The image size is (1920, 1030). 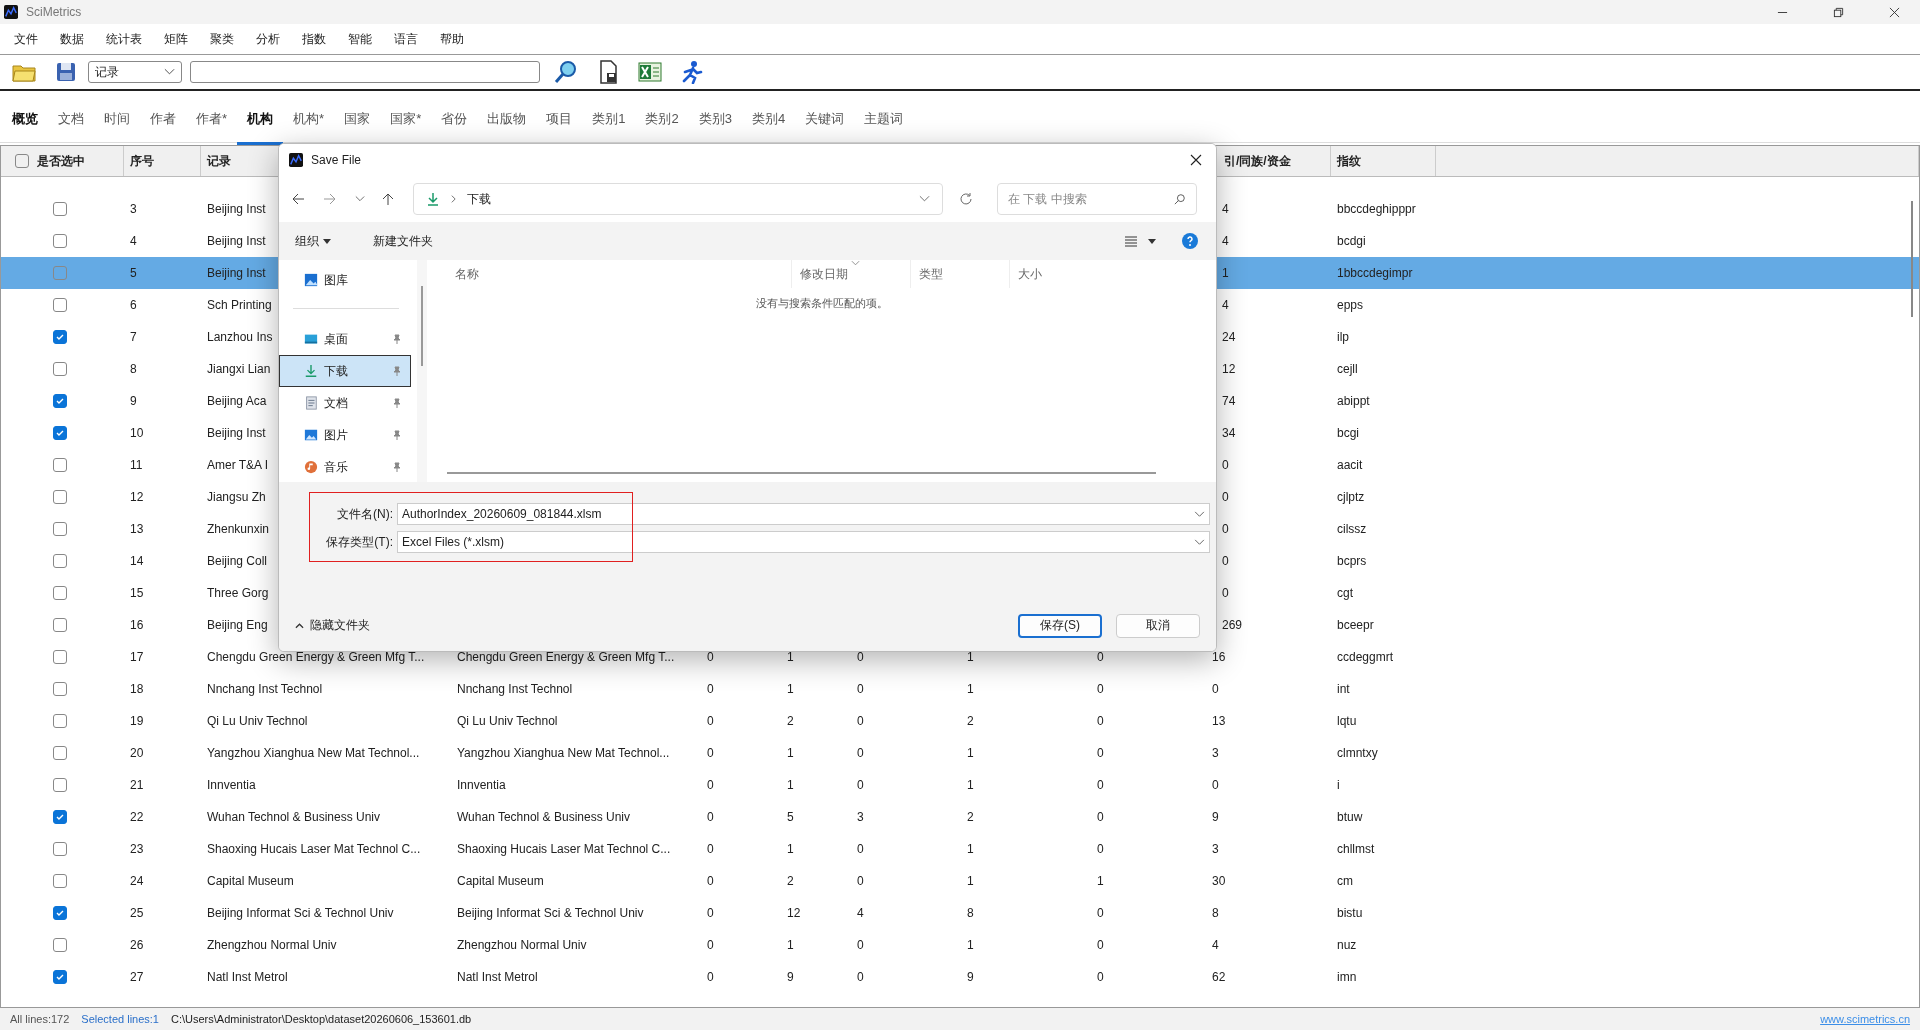 I want to click on table-cell: bcgi, so click(x=1348, y=433).